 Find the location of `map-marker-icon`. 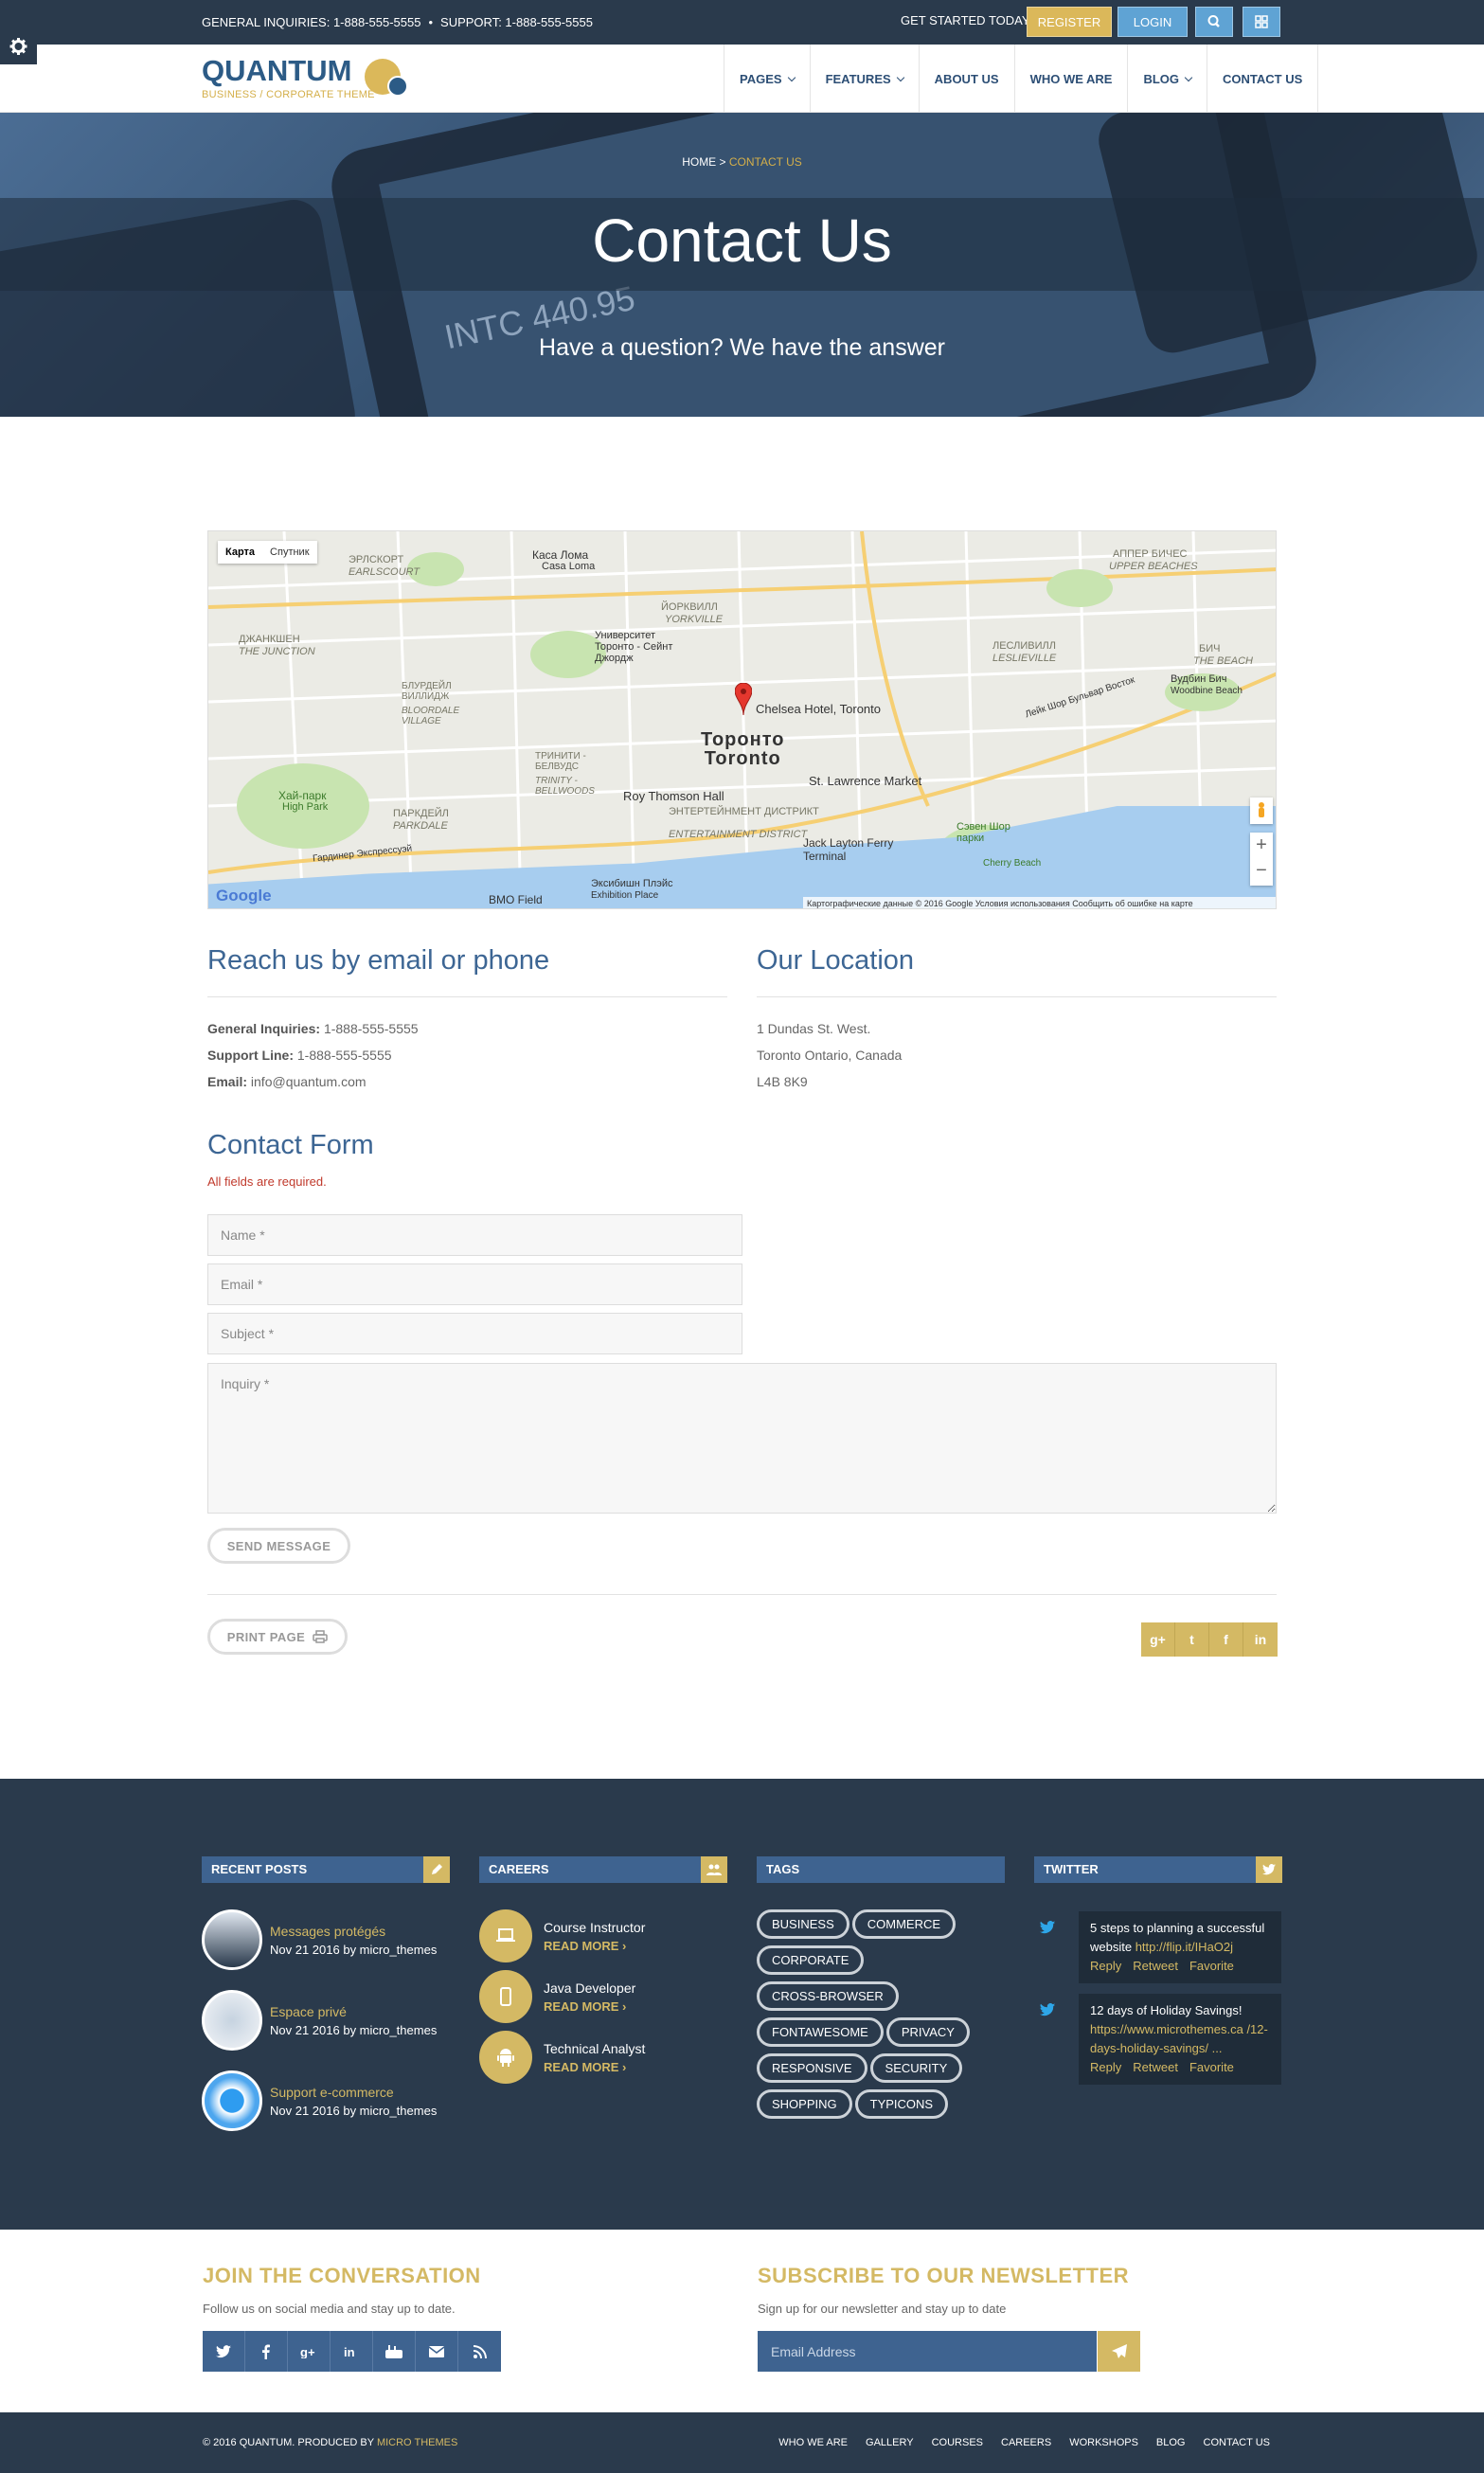

map-marker-icon is located at coordinates (743, 699).